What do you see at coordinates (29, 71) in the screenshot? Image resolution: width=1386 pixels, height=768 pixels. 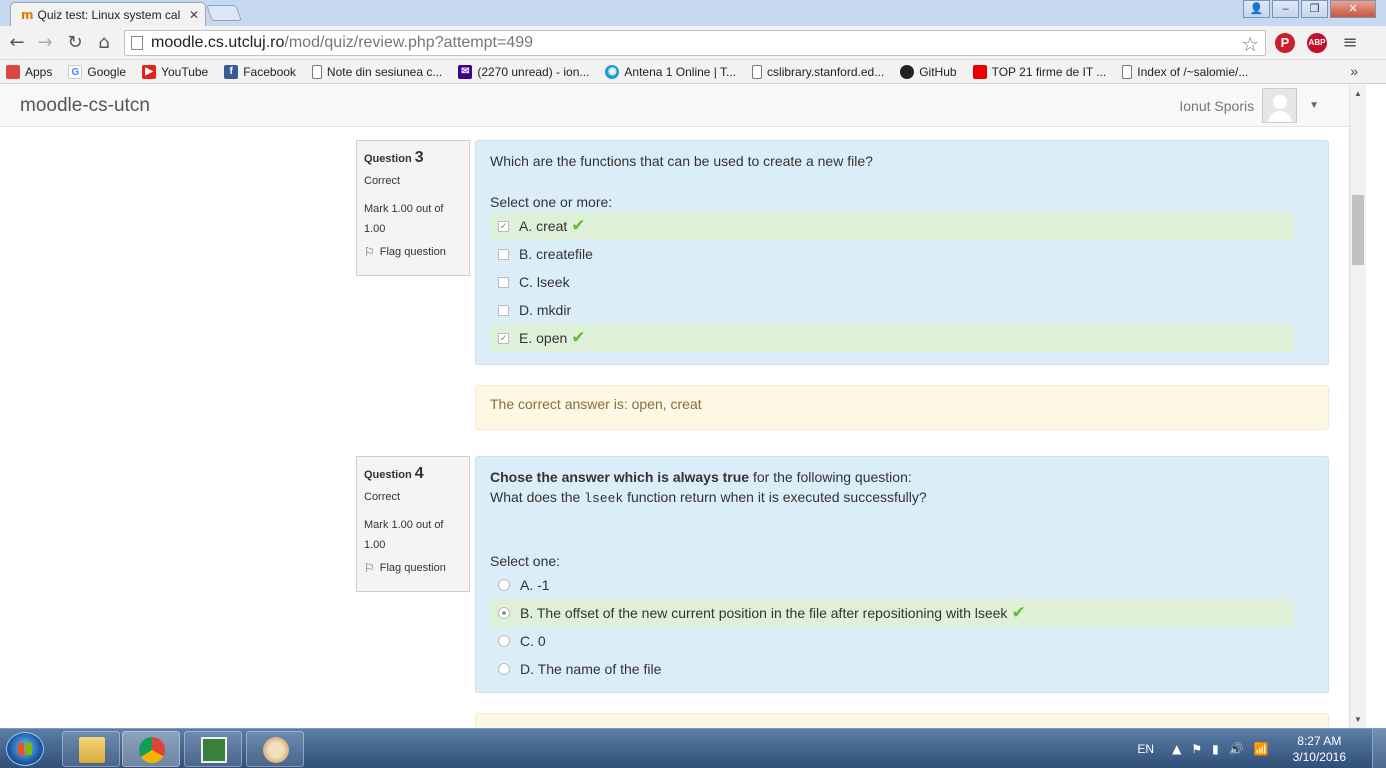 I see `bookmark-apps: Apps` at bounding box center [29, 71].